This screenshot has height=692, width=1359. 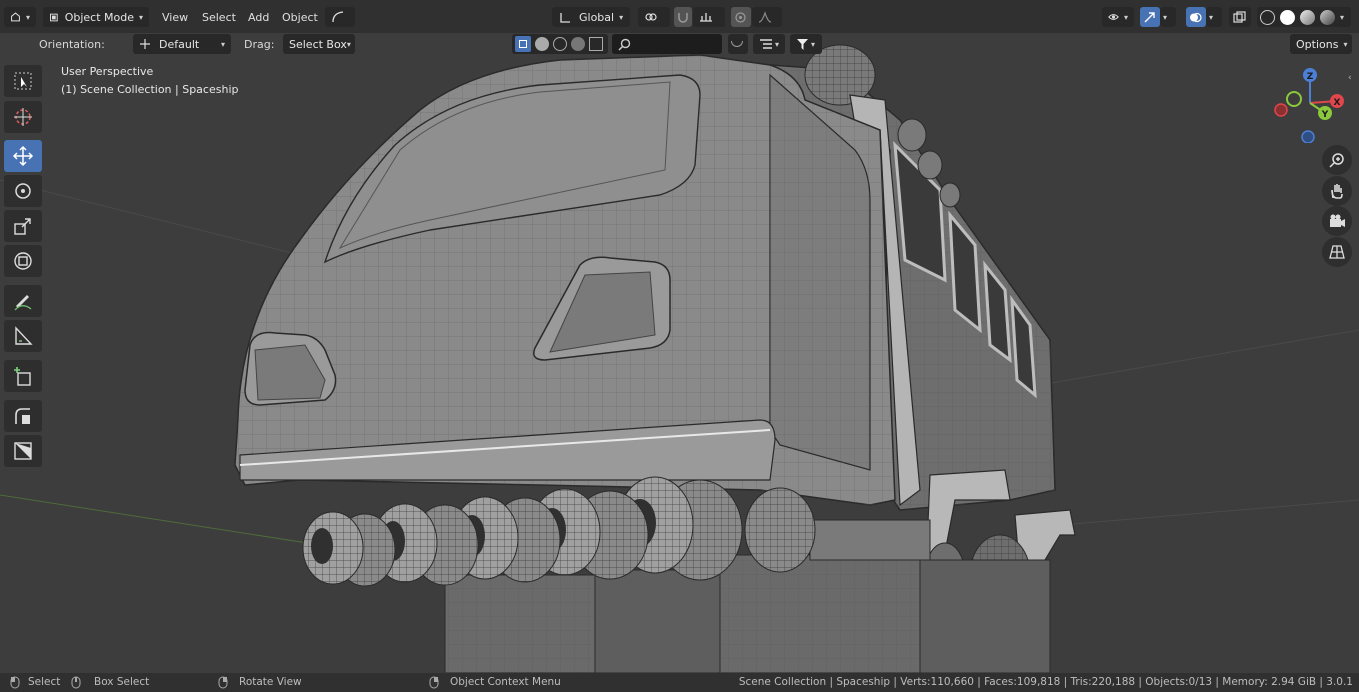 I want to click on snap-mode-button, so click(x=340, y=17).